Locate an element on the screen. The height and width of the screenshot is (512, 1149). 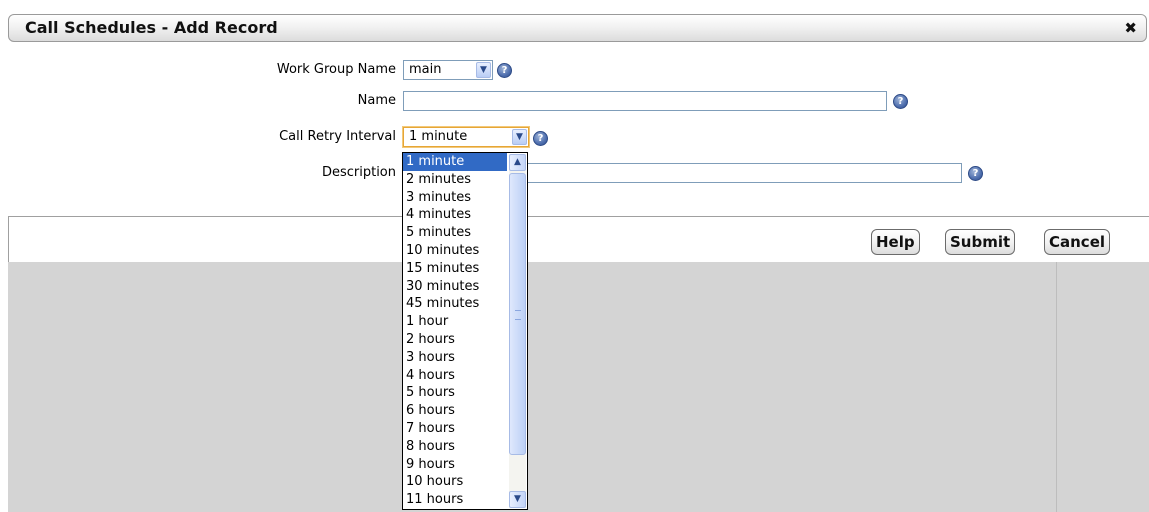
dropdown-option: 11 hours is located at coordinates (455, 500).